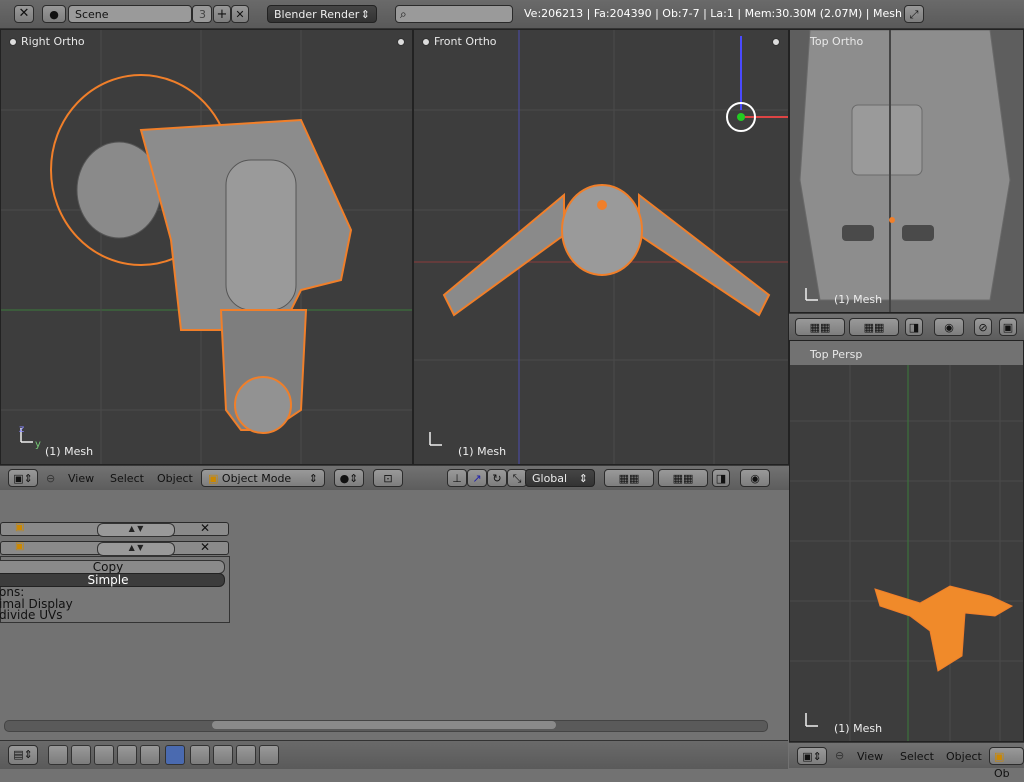 Image resolution: width=1024 pixels, height=782 pixels. I want to click on orientation-select: Global ⇕, so click(560, 478).